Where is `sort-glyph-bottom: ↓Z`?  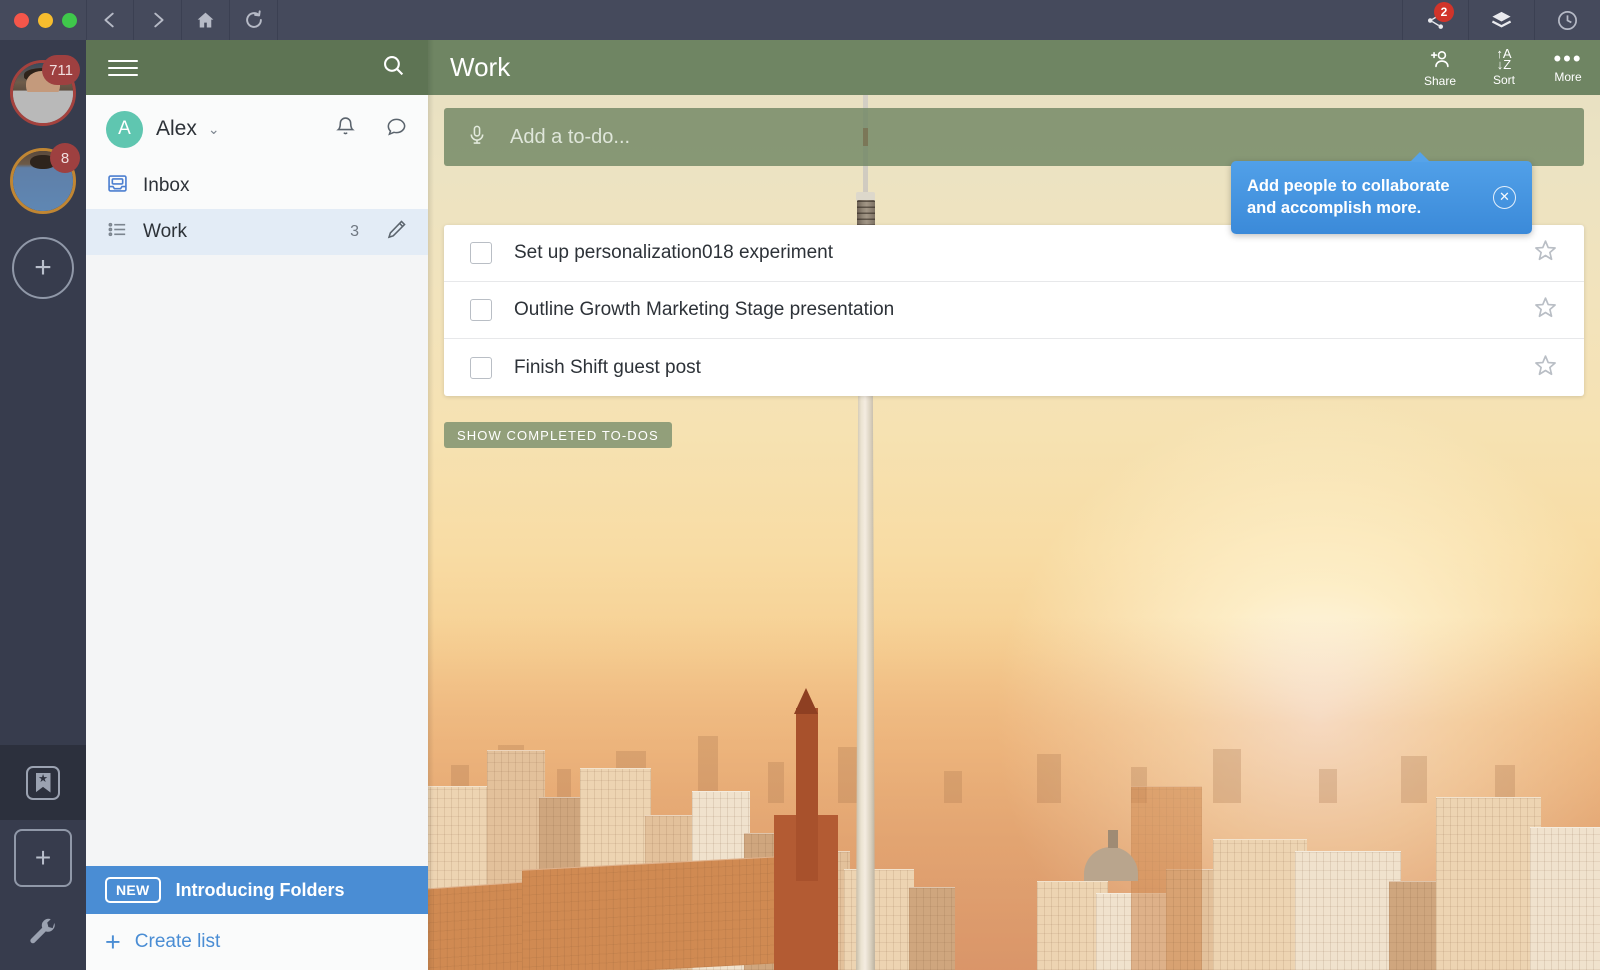
sort-glyph-bottom: ↓Z is located at coordinates (1504, 64).